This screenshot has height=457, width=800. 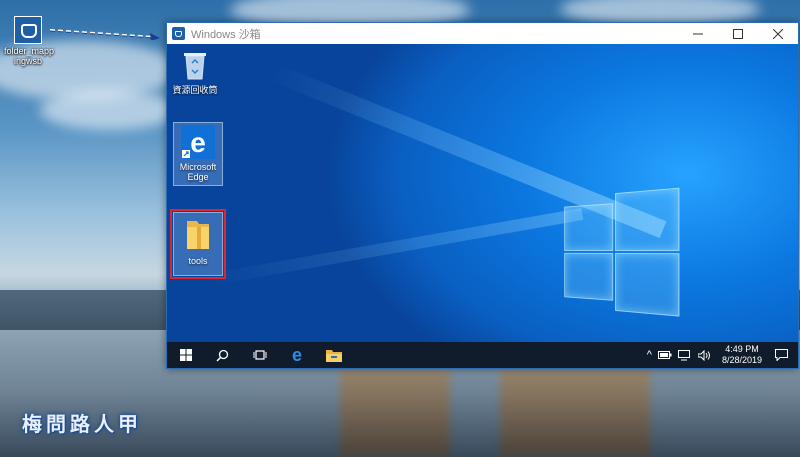 I want to click on windows-logo-graphic, so click(x=622, y=252).